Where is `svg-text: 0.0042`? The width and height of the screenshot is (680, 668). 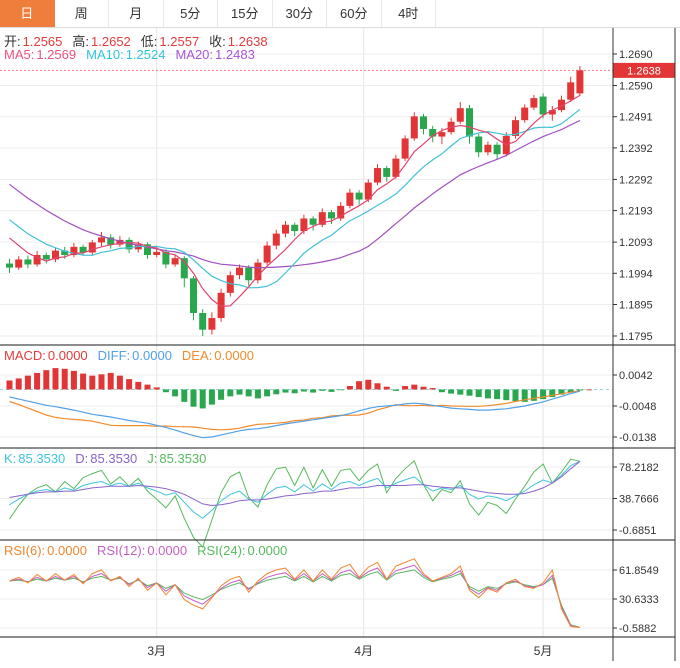
svg-text: 0.0042 is located at coordinates (636, 376).